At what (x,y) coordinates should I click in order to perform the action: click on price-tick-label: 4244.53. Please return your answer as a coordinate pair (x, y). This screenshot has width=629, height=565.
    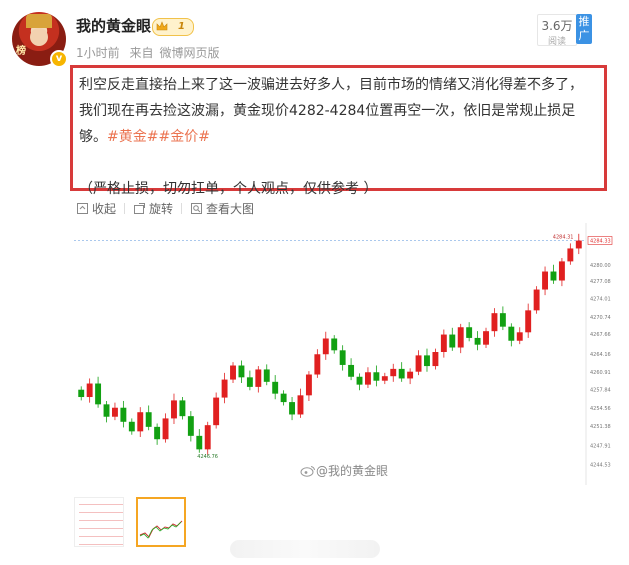
    Looking at the image, I should click on (600, 465).